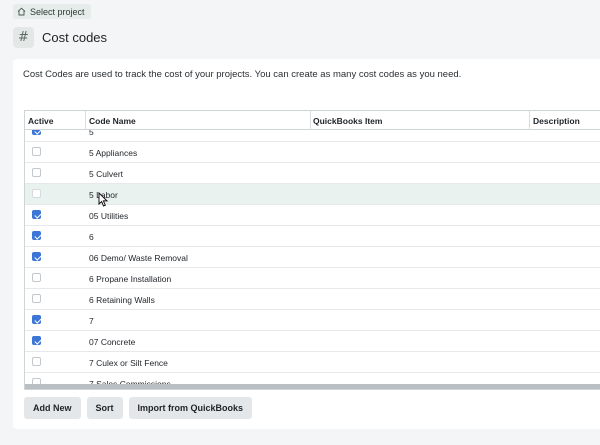 The image size is (600, 445). I want to click on horizontal-scrollbar, so click(312, 386).